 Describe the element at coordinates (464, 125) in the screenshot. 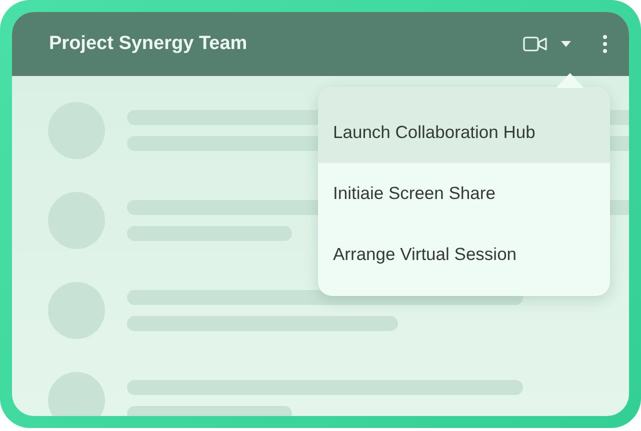

I see `menu-item: Launch Collaboration Hub` at that location.